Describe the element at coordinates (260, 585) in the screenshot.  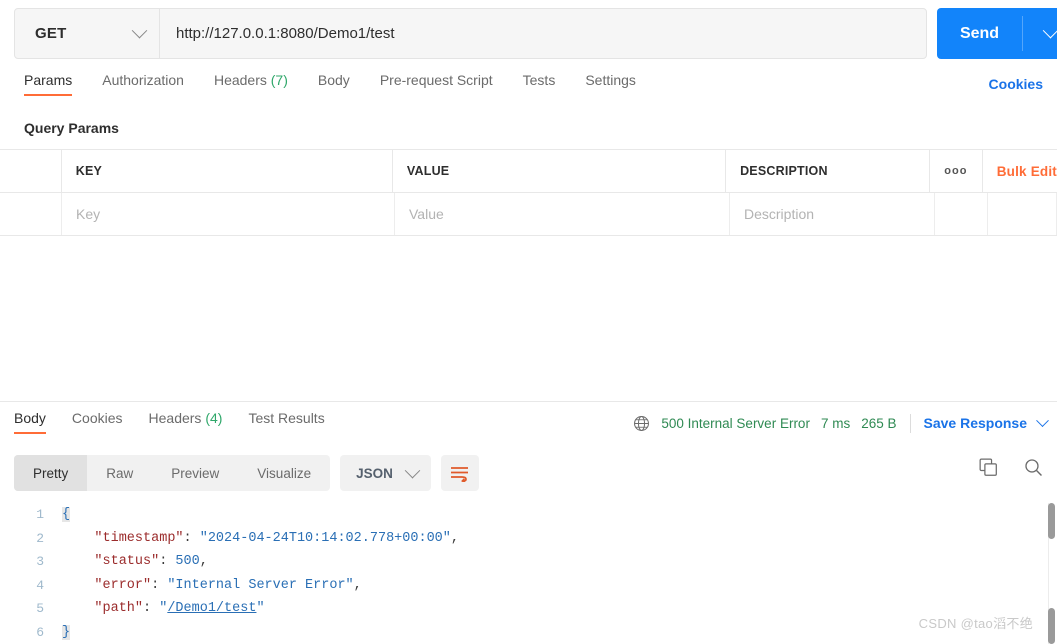
I see `json-value: "Internal Server Error"` at that location.